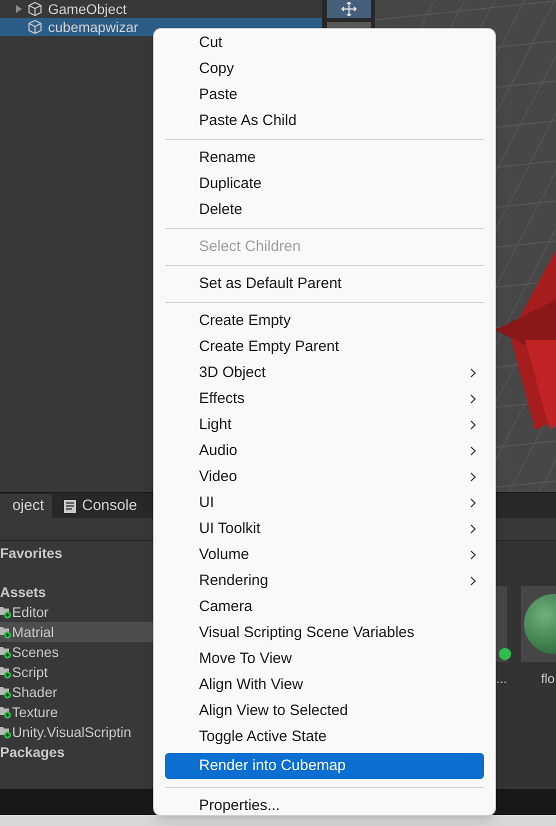  Describe the element at coordinates (324, 158) in the screenshot. I see `menu-item: Rename` at that location.